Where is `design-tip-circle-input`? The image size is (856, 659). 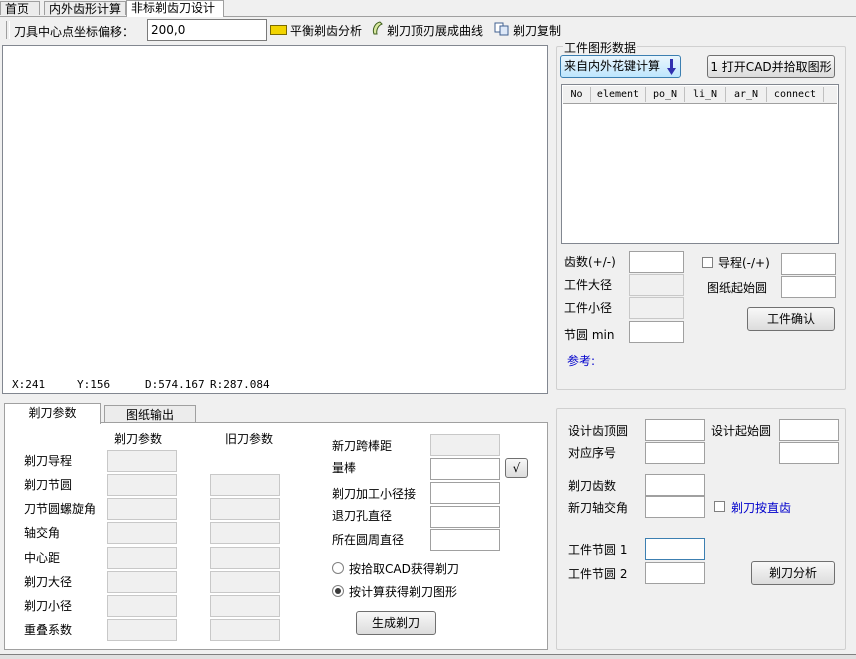 design-tip-circle-input is located at coordinates (675, 430).